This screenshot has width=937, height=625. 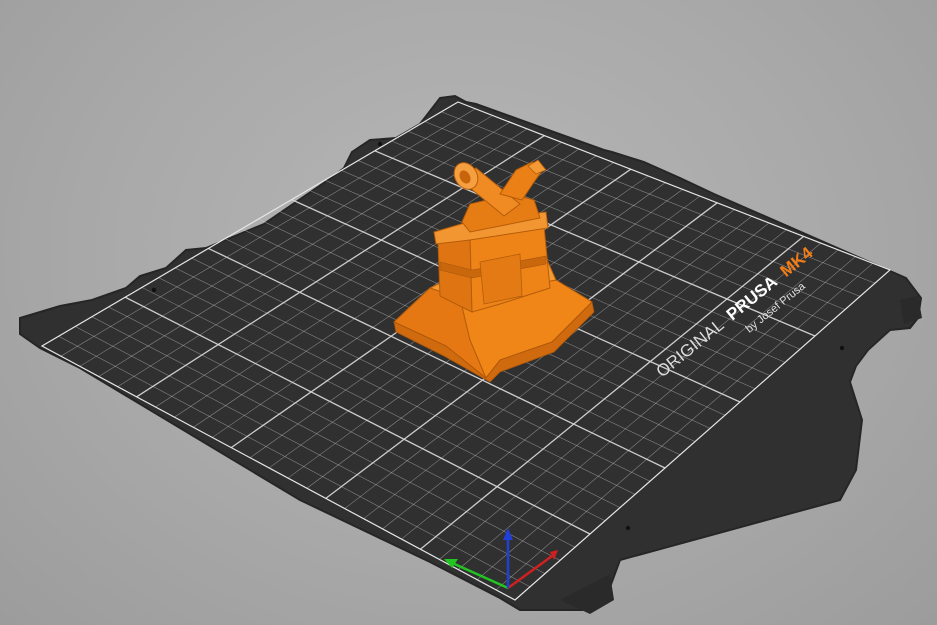 What do you see at coordinates (501, 279) in the screenshot?
I see `model-pedestal-panel` at bounding box center [501, 279].